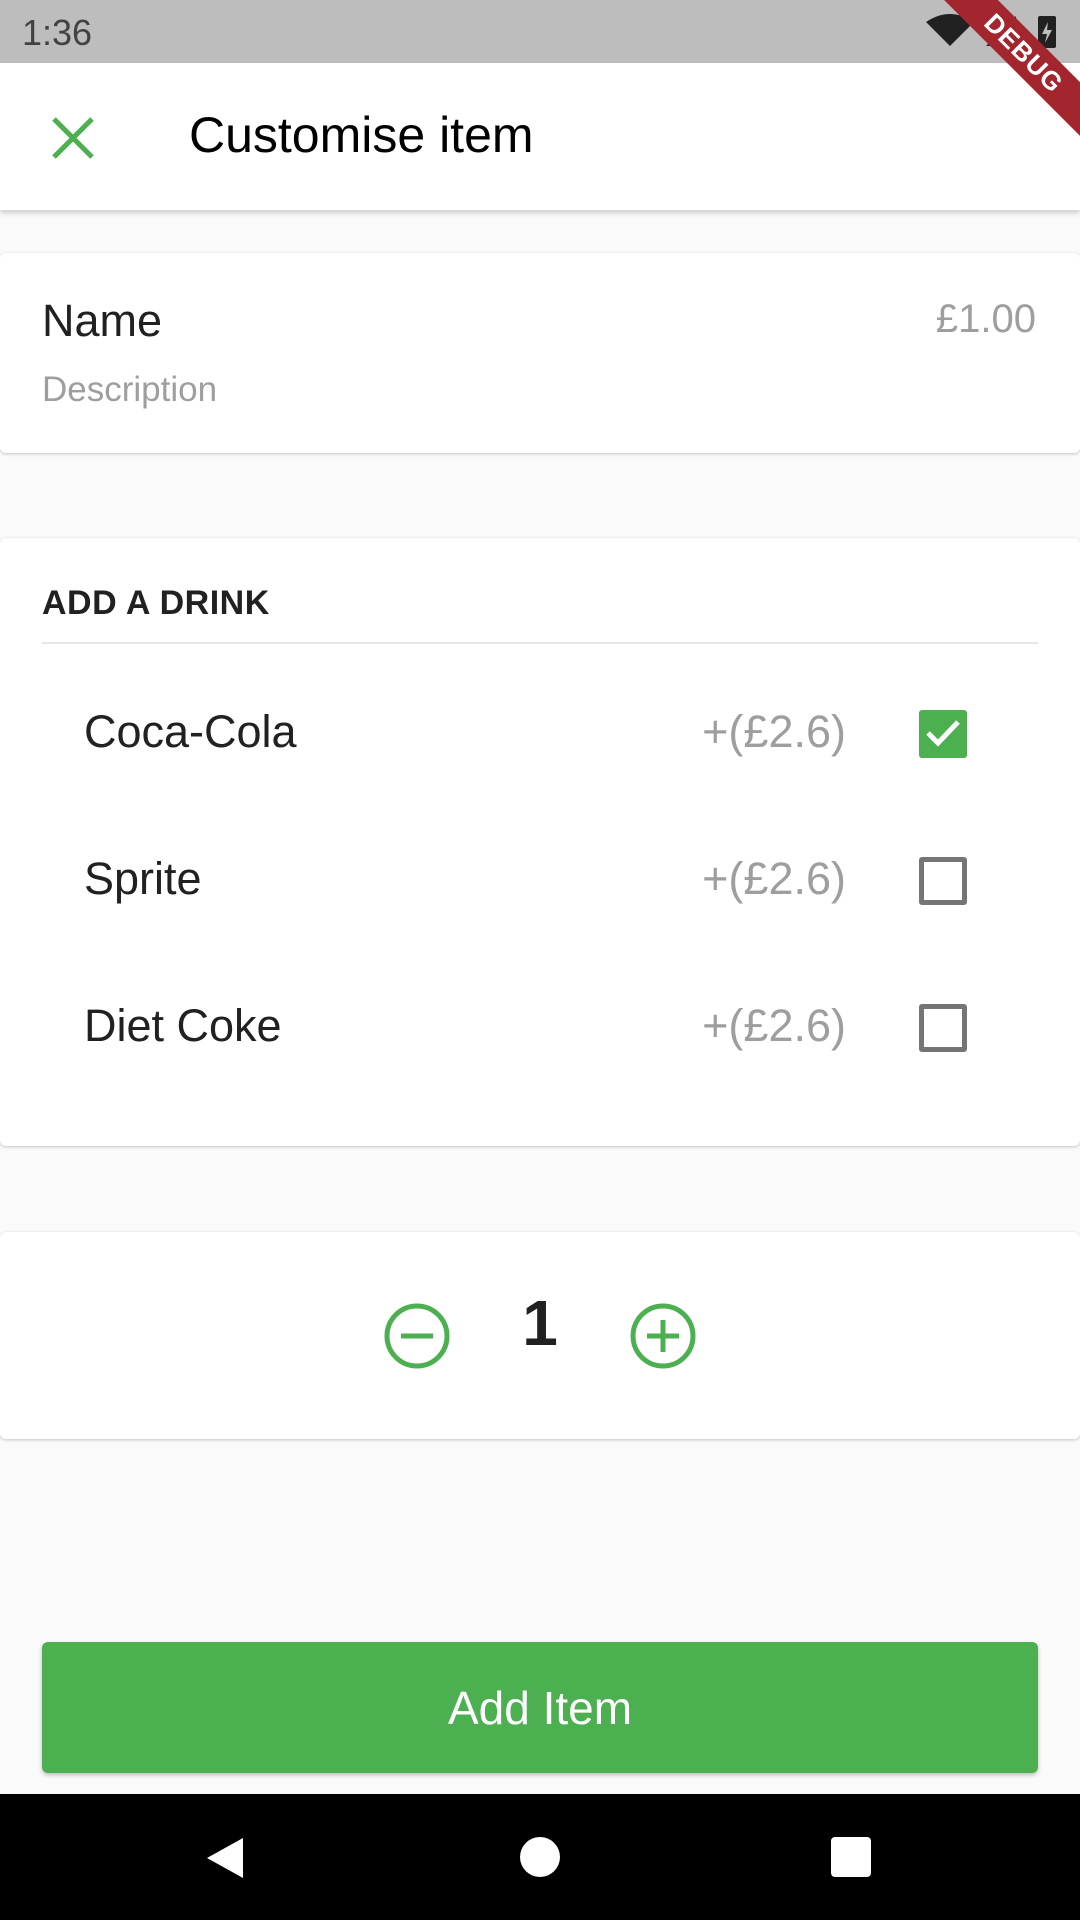  What do you see at coordinates (663, 1336) in the screenshot?
I see `plus-circle-icon` at bounding box center [663, 1336].